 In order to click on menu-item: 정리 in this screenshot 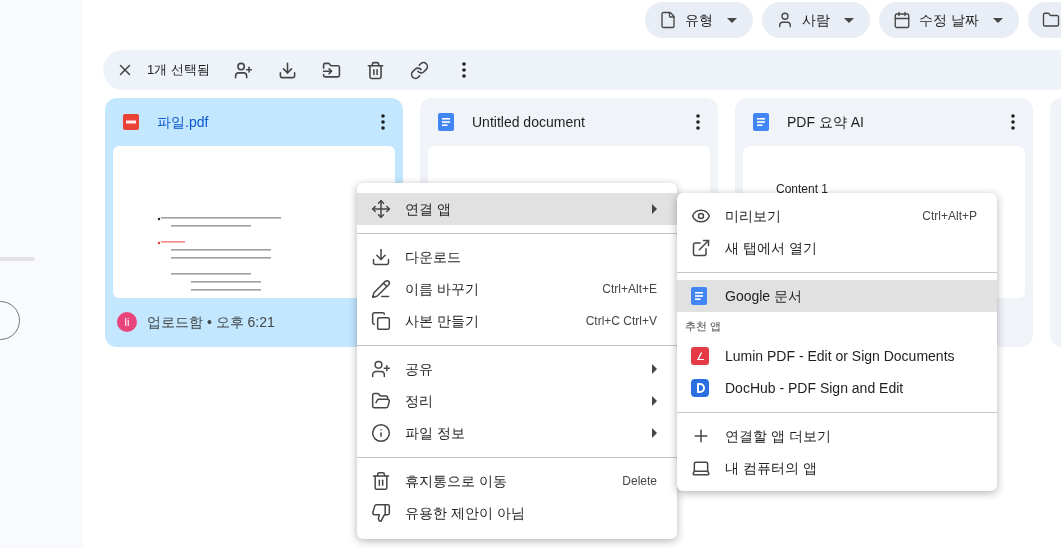, I will do `click(517, 401)`.